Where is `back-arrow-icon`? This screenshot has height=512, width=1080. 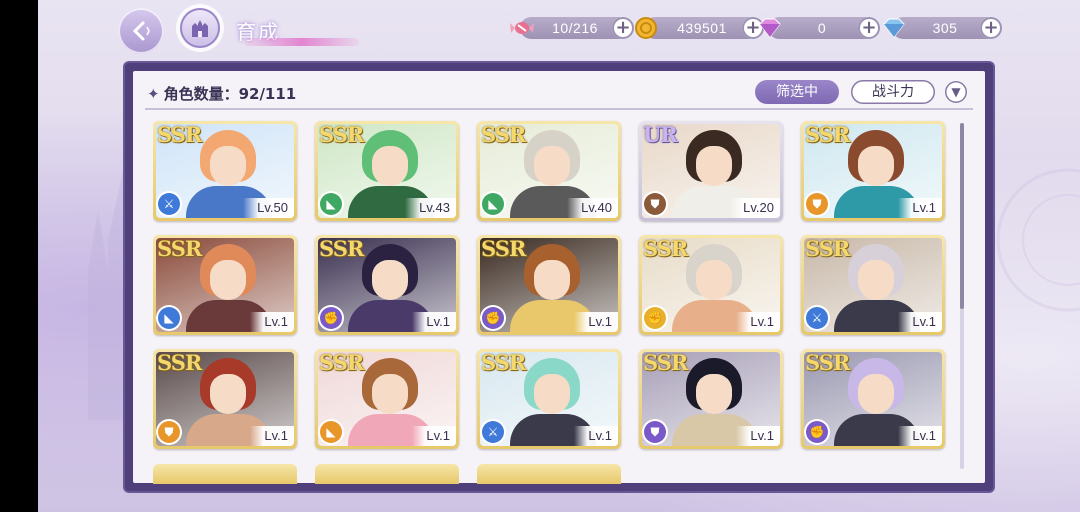 back-arrow-icon is located at coordinates (141, 31).